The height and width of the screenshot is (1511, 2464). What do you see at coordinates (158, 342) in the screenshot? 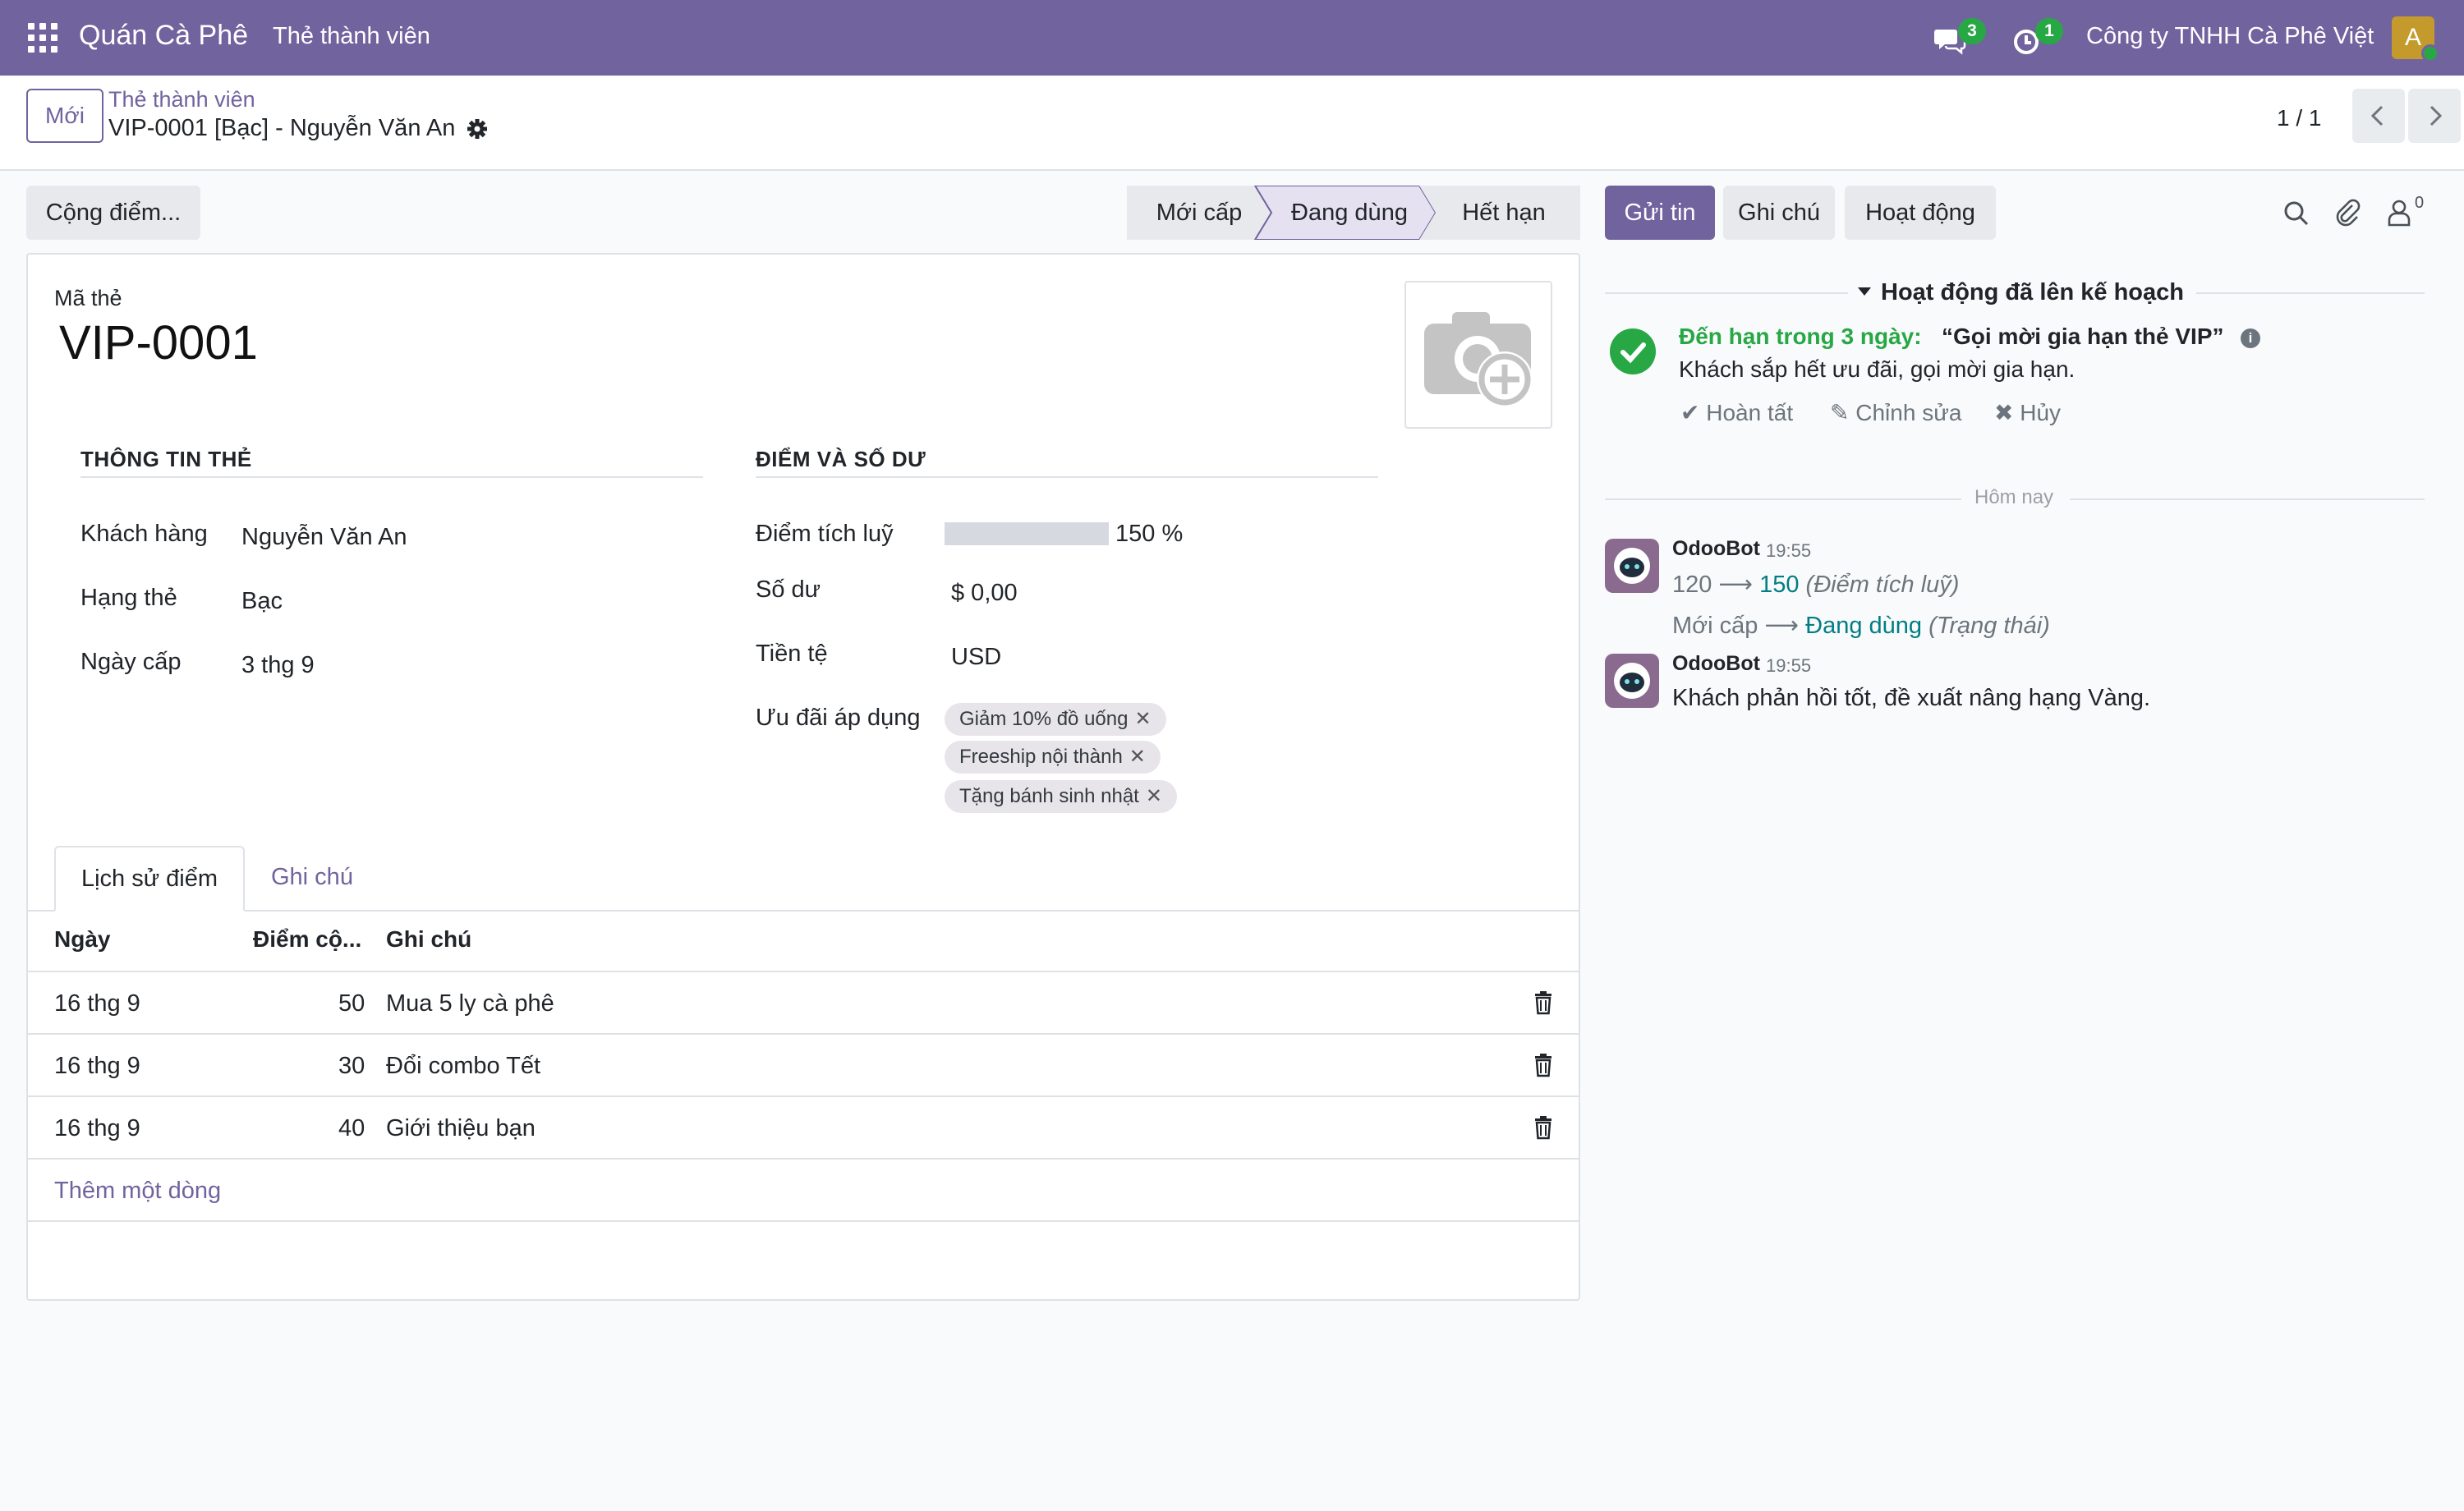
I see `card-code-field: VIP-0001` at bounding box center [158, 342].